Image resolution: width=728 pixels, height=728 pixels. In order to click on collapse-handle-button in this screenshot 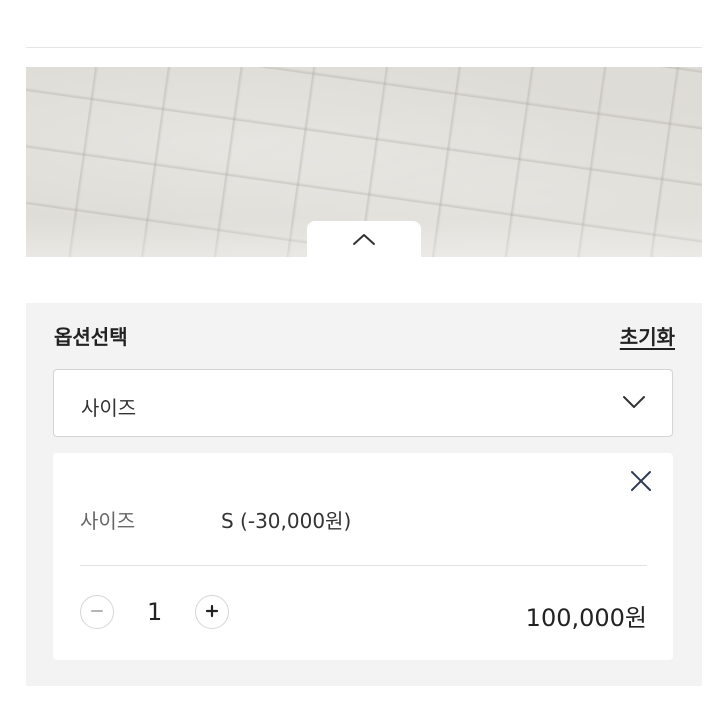, I will do `click(364, 239)`.